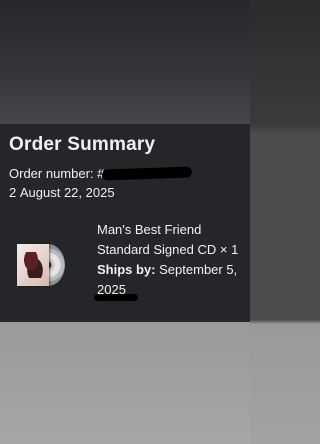 The image size is (320, 444). I want to click on order-date: August 22, 2025, so click(67, 192).